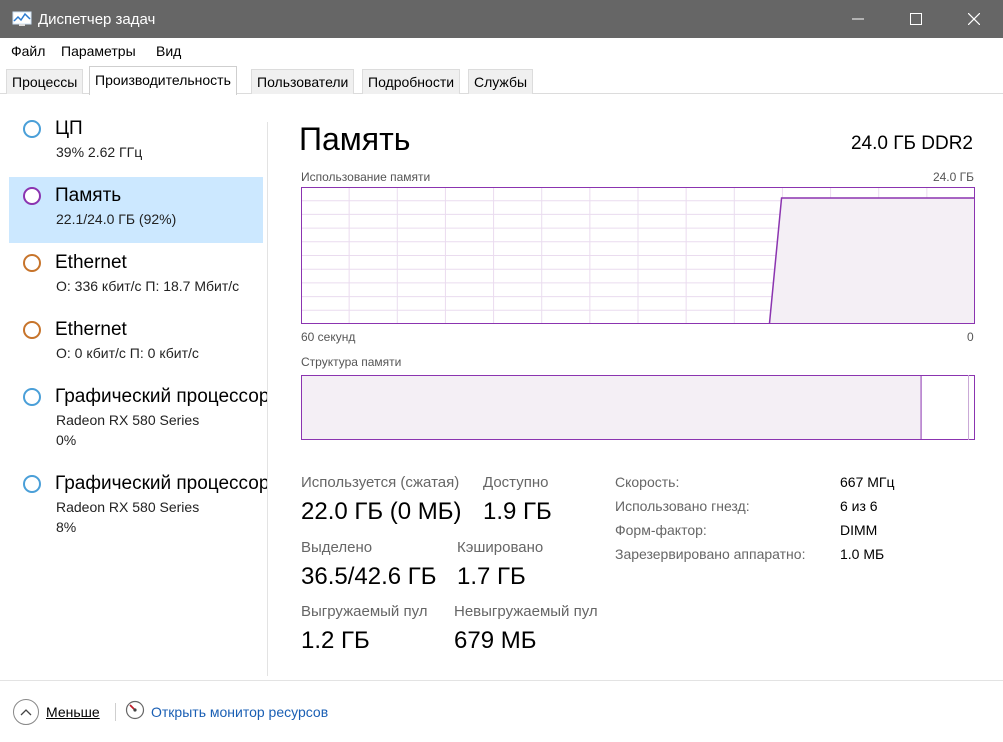  I want to click on sidebar-item-usage: 0%, so click(66, 440).